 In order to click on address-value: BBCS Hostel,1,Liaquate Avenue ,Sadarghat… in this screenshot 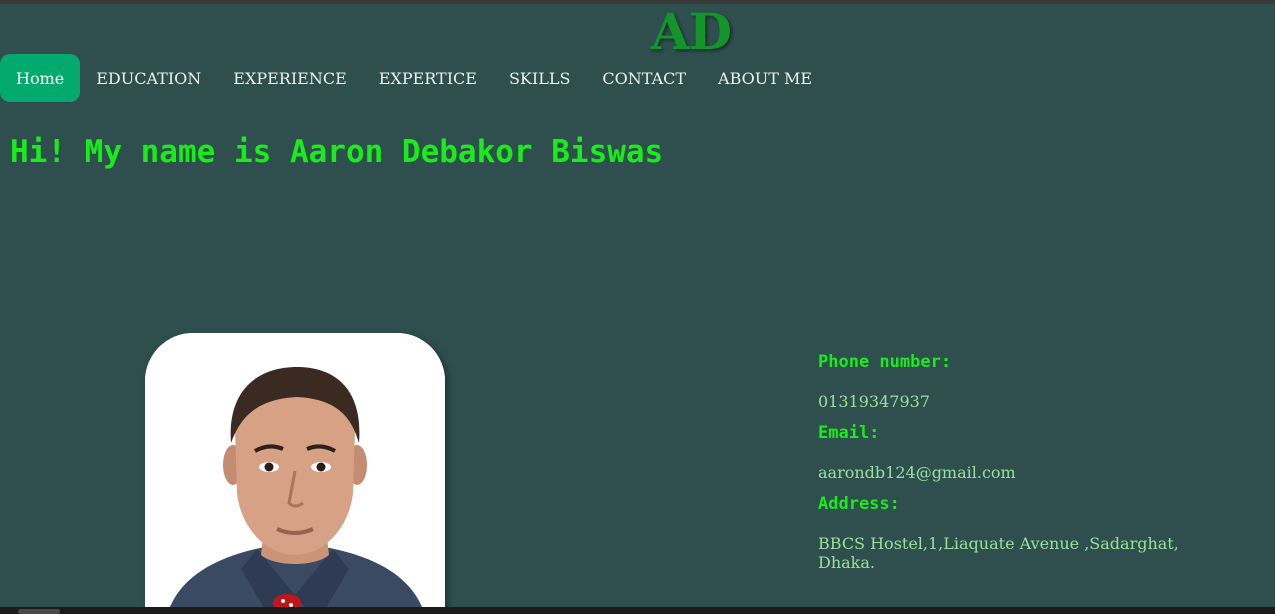, I will do `click(998, 553)`.